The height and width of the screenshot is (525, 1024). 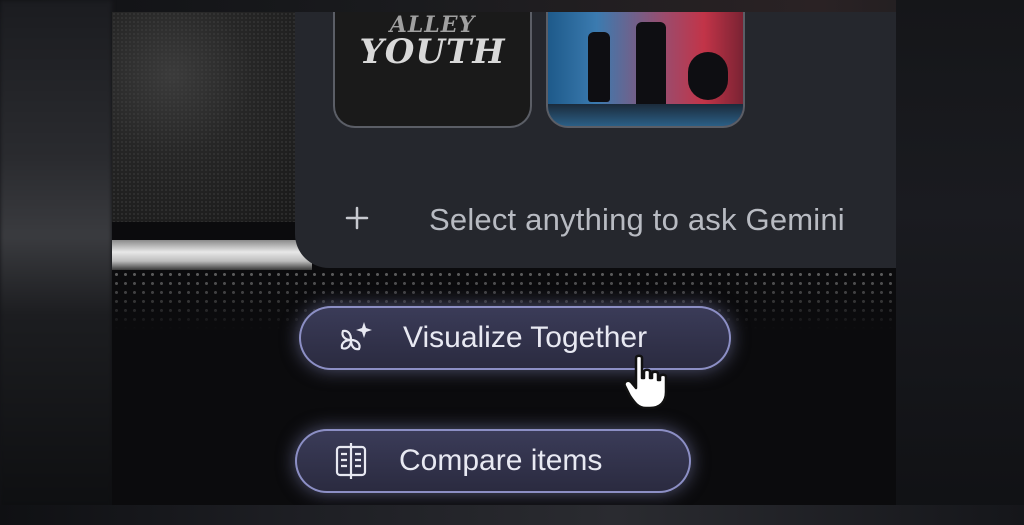 I want to click on visualize-together-label: Visualize Together, so click(x=525, y=337).